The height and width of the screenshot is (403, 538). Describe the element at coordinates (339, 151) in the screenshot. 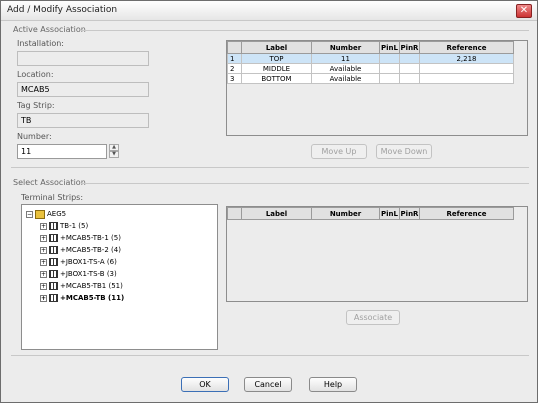

I see `move-up-button: Move Up` at that location.